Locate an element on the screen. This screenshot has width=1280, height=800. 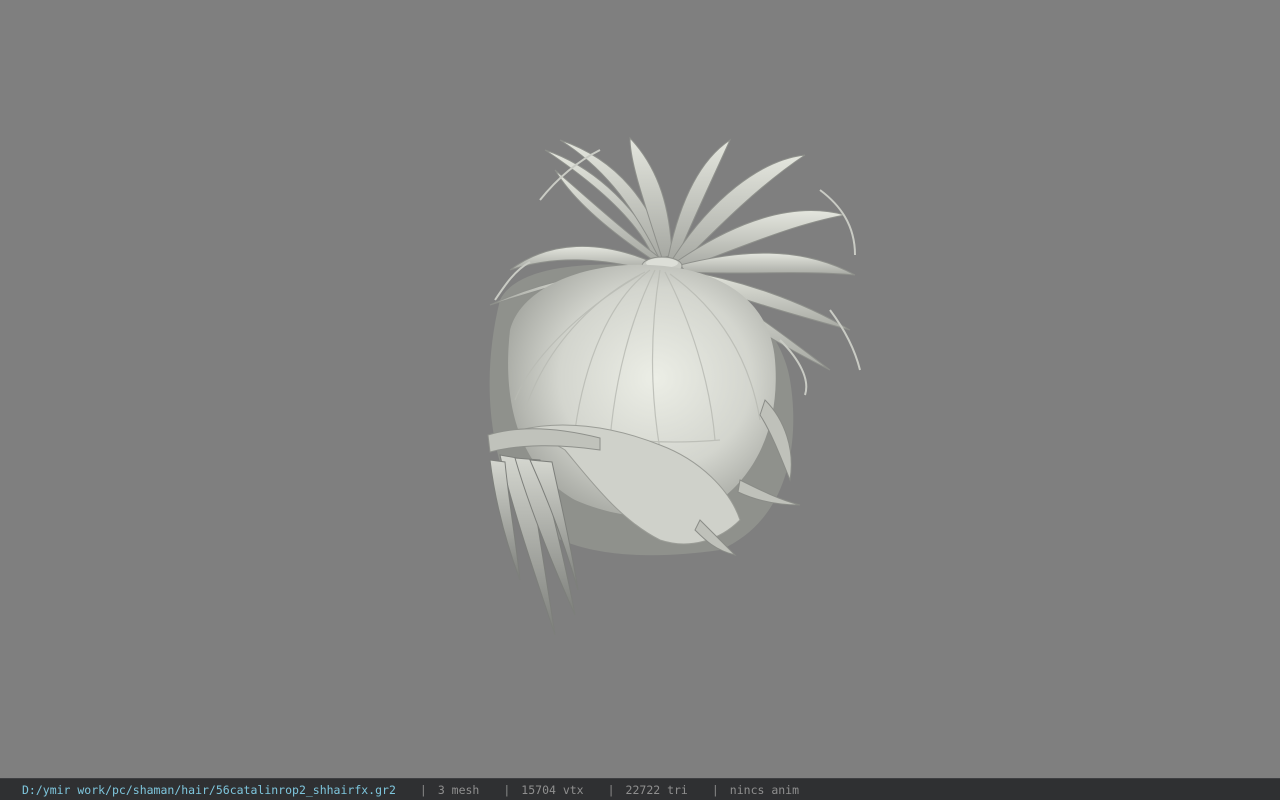
triangle-count: 22722 tri is located at coordinates (656, 789).